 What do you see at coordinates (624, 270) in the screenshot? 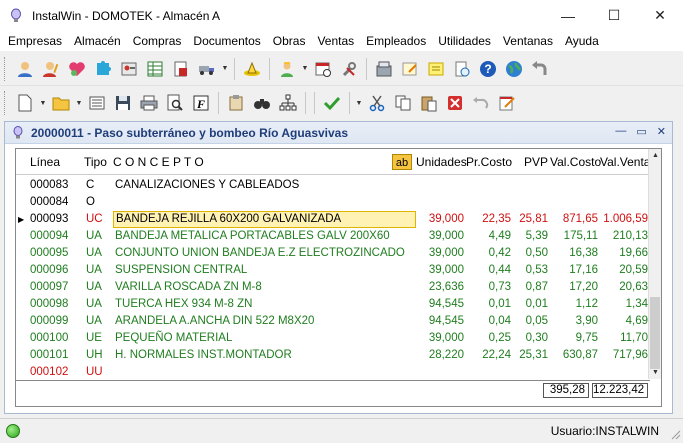
I see `cell-val-venta: 20,59` at bounding box center [624, 270].